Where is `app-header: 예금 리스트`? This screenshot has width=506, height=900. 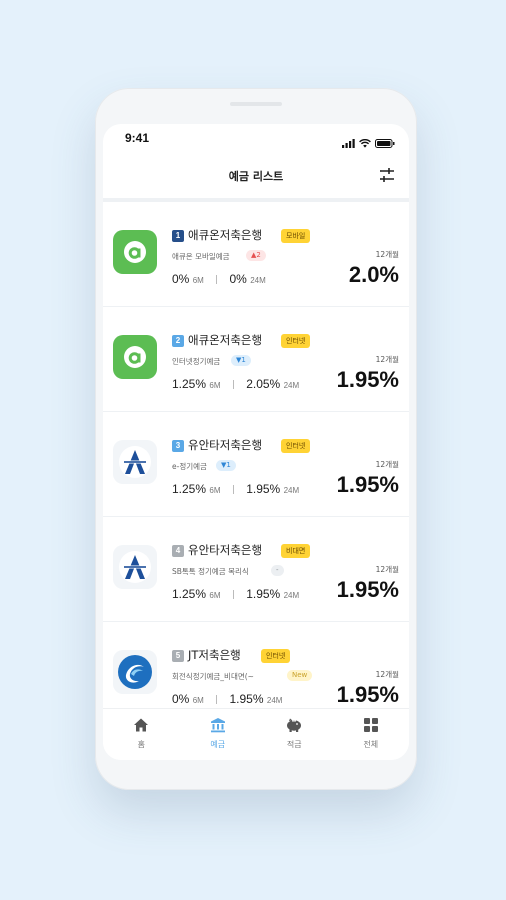
app-header: 예금 리스트 is located at coordinates (256, 175).